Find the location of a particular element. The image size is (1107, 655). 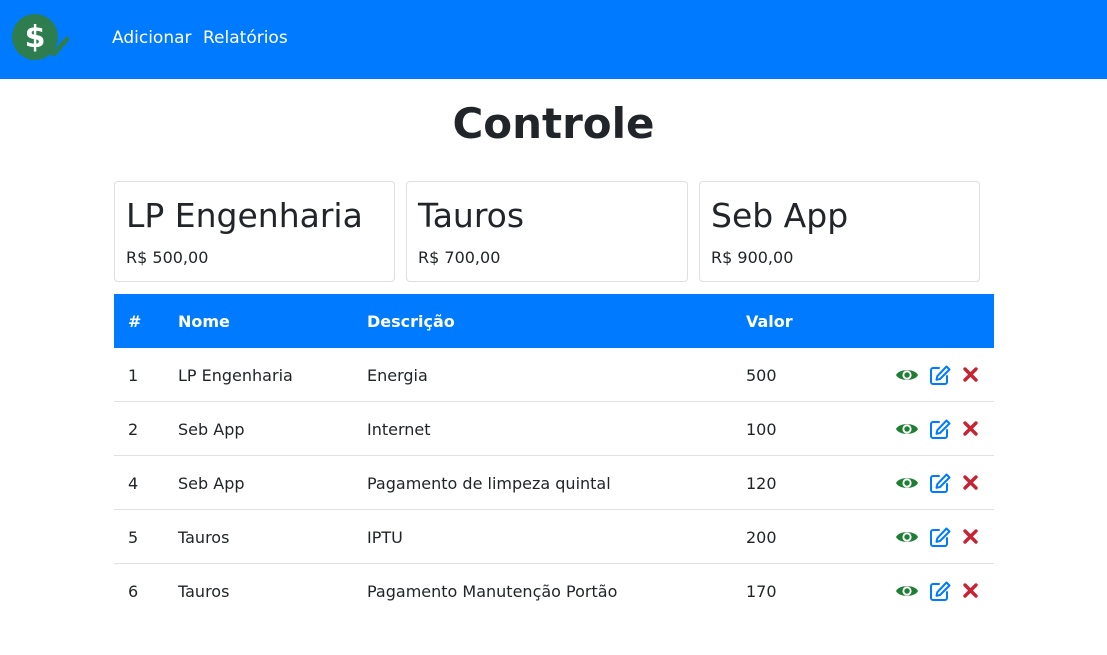

card-value: R$ 700,00 is located at coordinates (459, 257).